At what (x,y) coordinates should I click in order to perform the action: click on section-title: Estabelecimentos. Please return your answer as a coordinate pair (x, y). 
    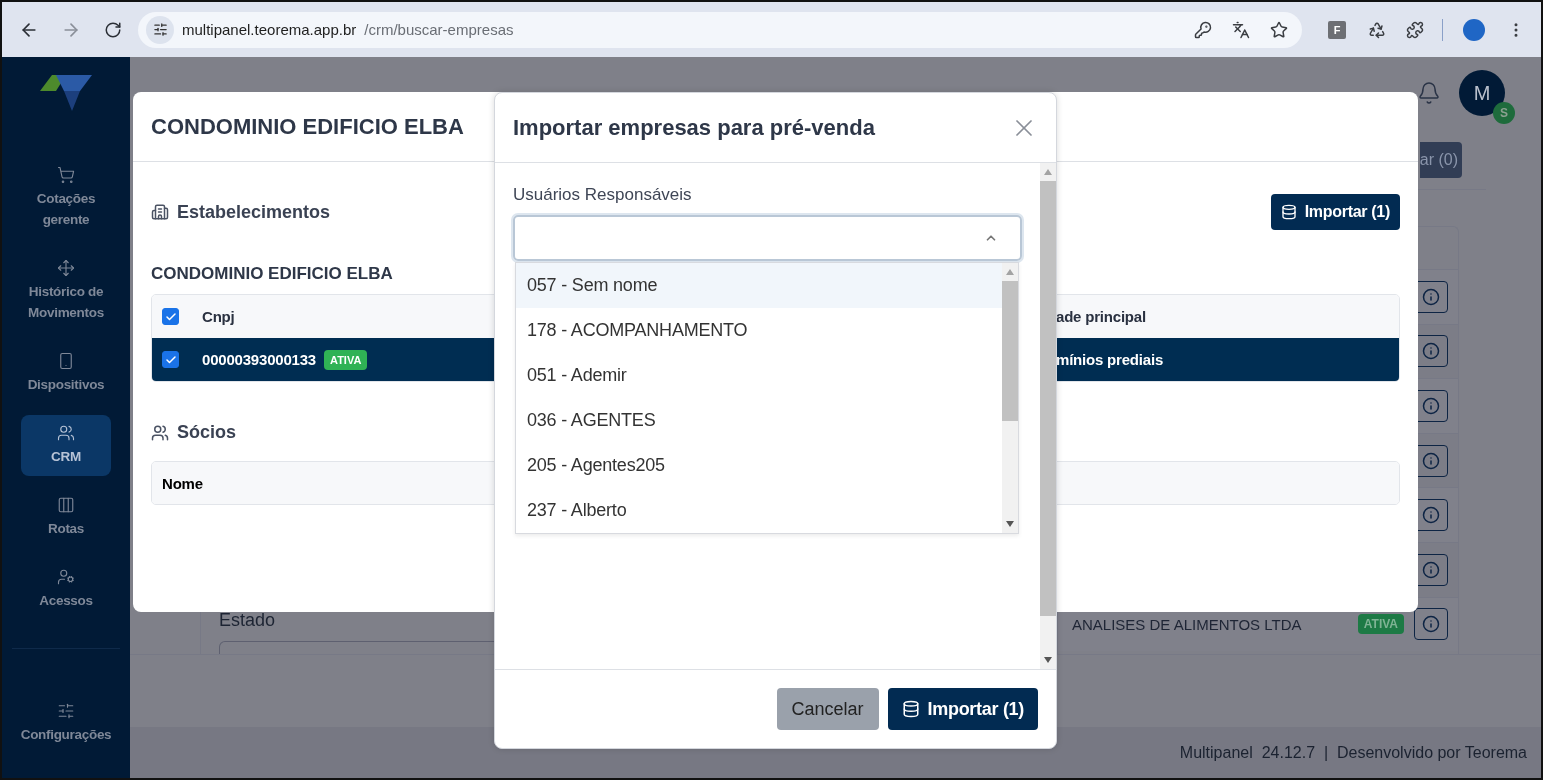
    Looking at the image, I should click on (254, 212).